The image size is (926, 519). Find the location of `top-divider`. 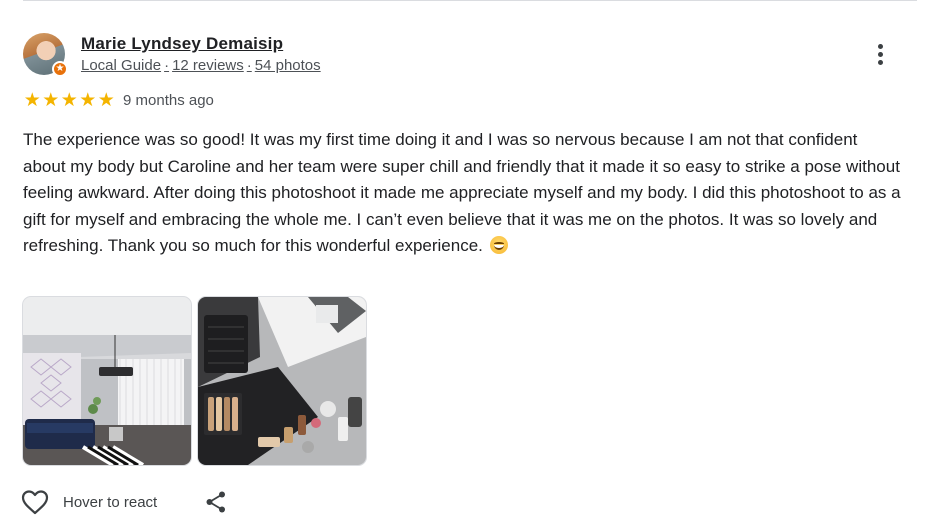

top-divider is located at coordinates (470, 0).